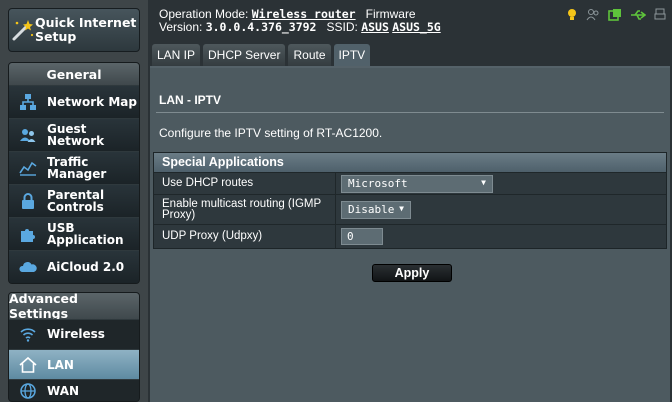  I want to click on udp-proxy-input: 0, so click(362, 236).